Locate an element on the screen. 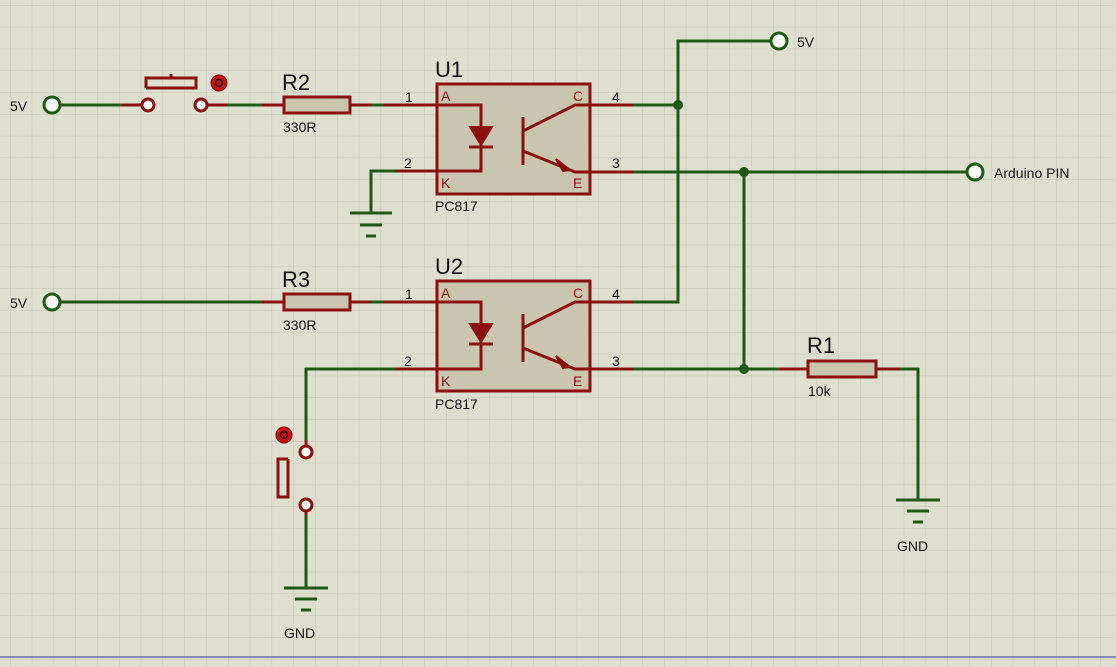 The height and width of the screenshot is (667, 1116). resistor-refdes: R3 is located at coordinates (296, 279).